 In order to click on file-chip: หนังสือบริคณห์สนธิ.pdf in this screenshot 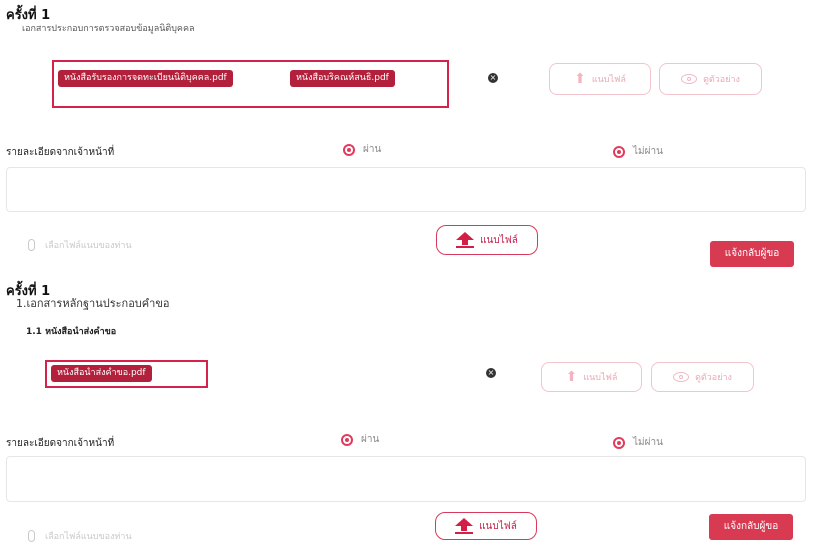, I will do `click(342, 78)`.